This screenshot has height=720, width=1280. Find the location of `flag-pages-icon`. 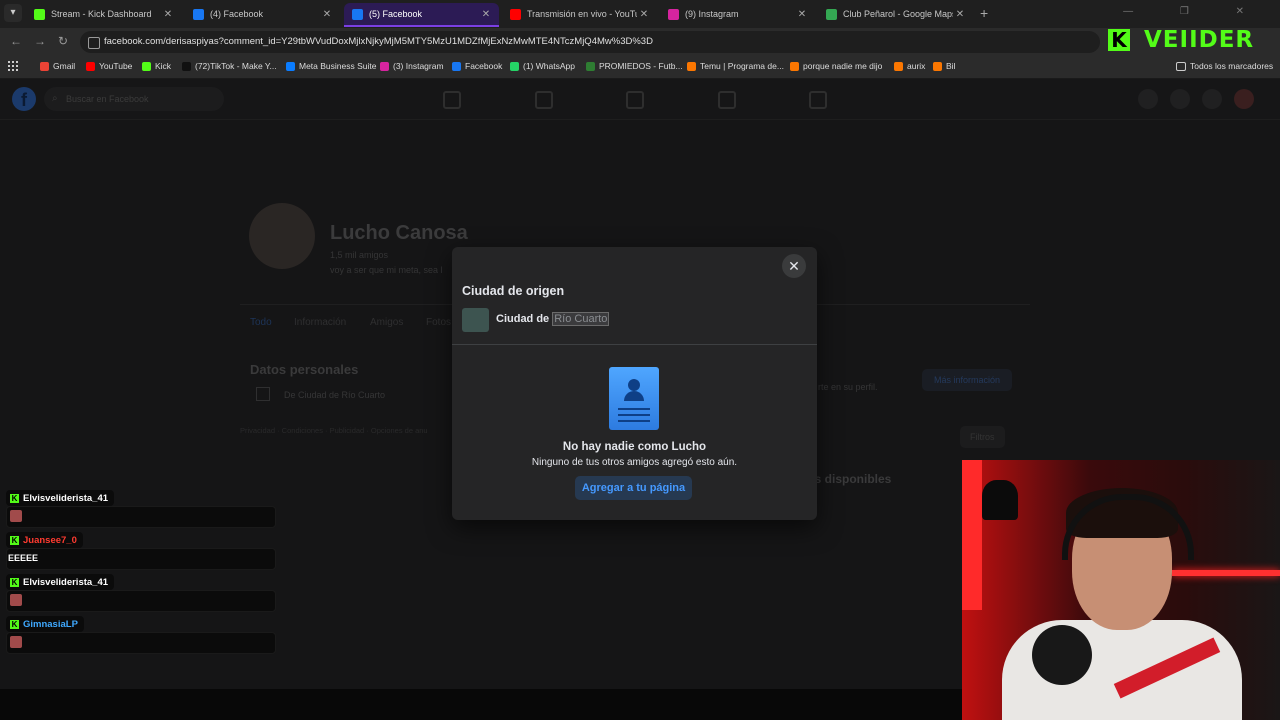

flag-pages-icon is located at coordinates (544, 100).